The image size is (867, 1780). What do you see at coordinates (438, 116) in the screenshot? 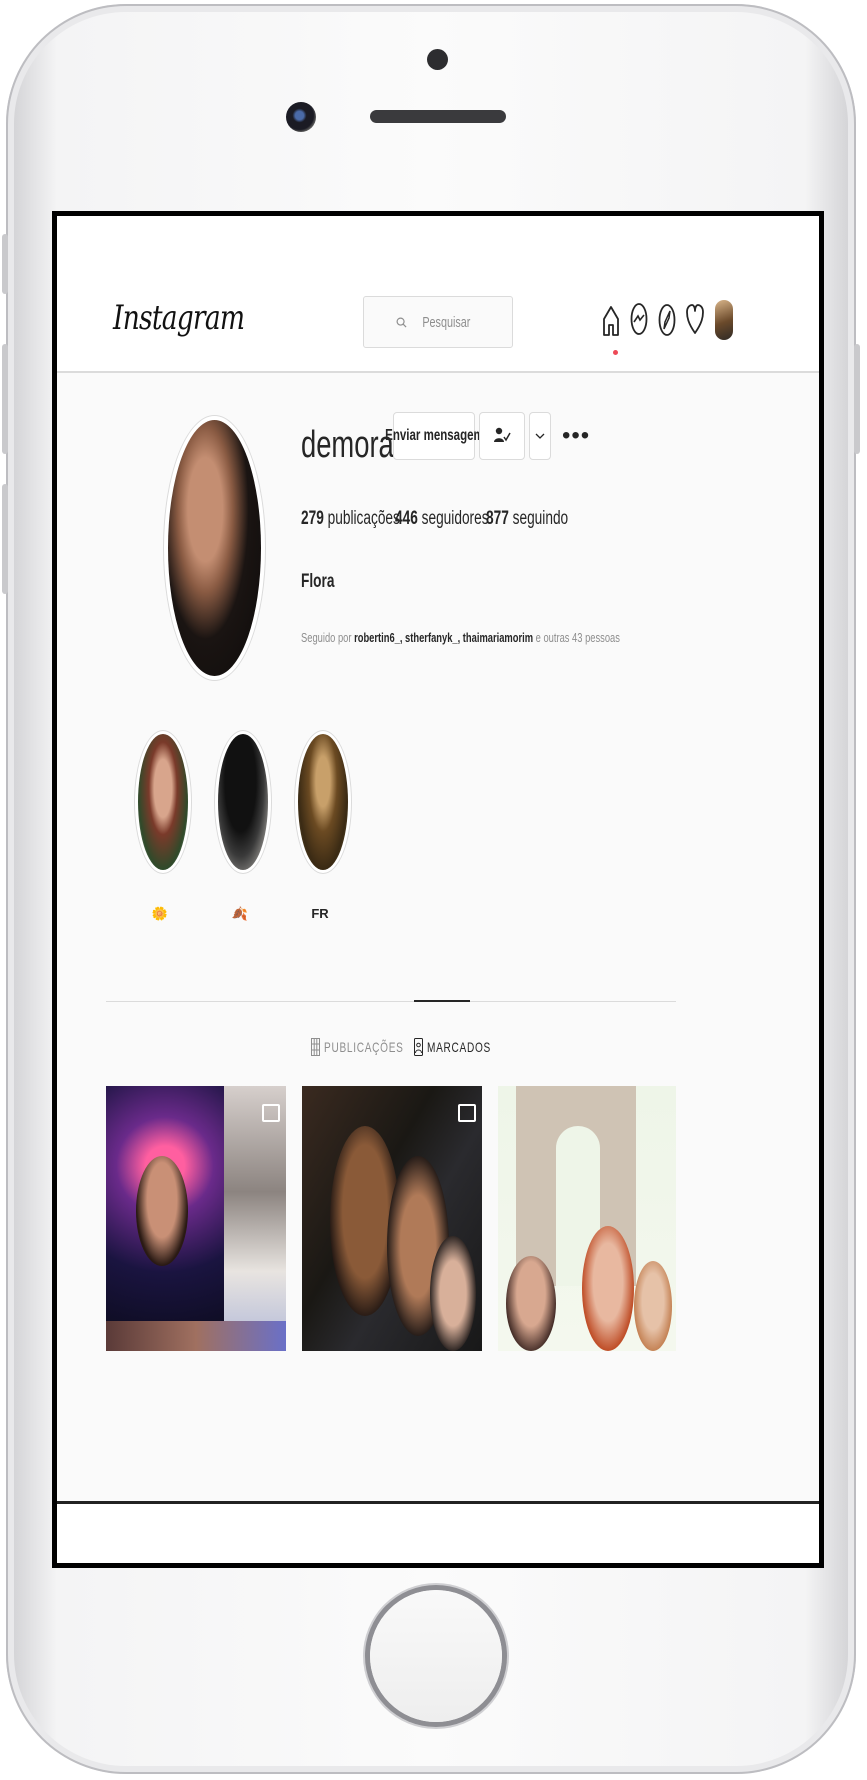
I see `earpiece-speaker` at bounding box center [438, 116].